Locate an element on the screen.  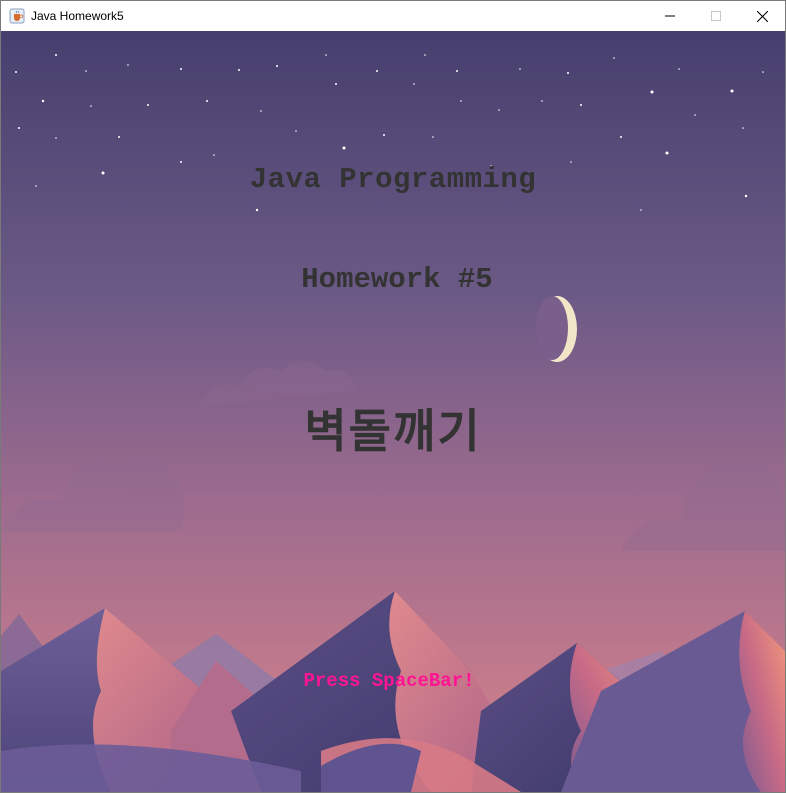
moon is located at coordinates (556, 329).